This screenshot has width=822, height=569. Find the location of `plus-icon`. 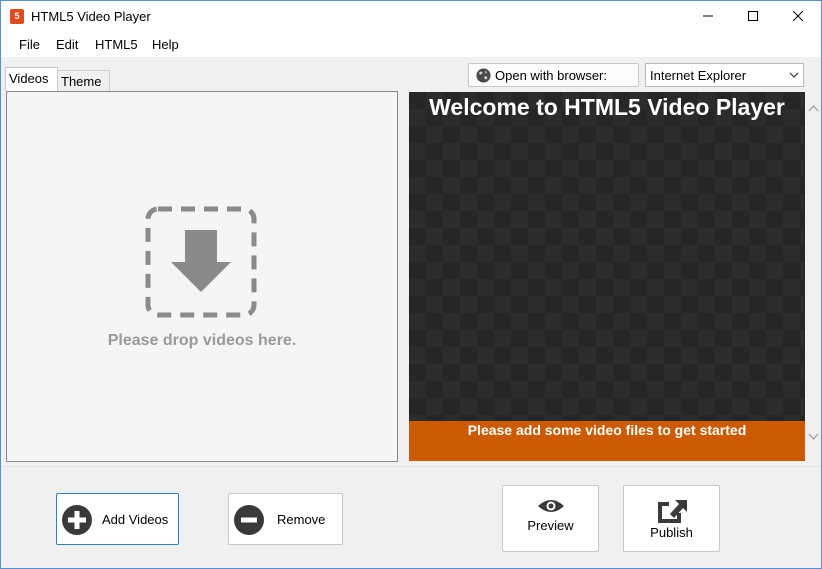

plus-icon is located at coordinates (77, 520).